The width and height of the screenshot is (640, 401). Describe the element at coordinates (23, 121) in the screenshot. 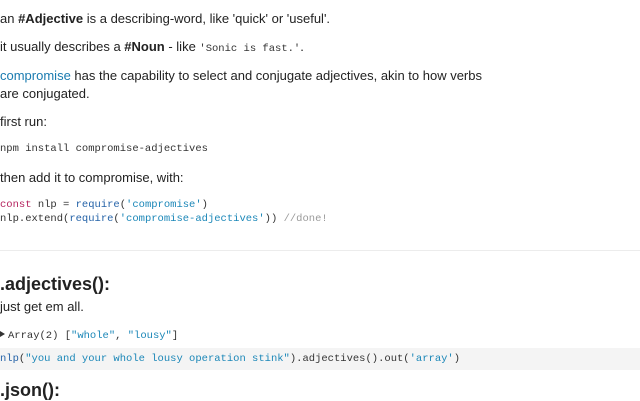

I see `first-run-label: first run:` at that location.